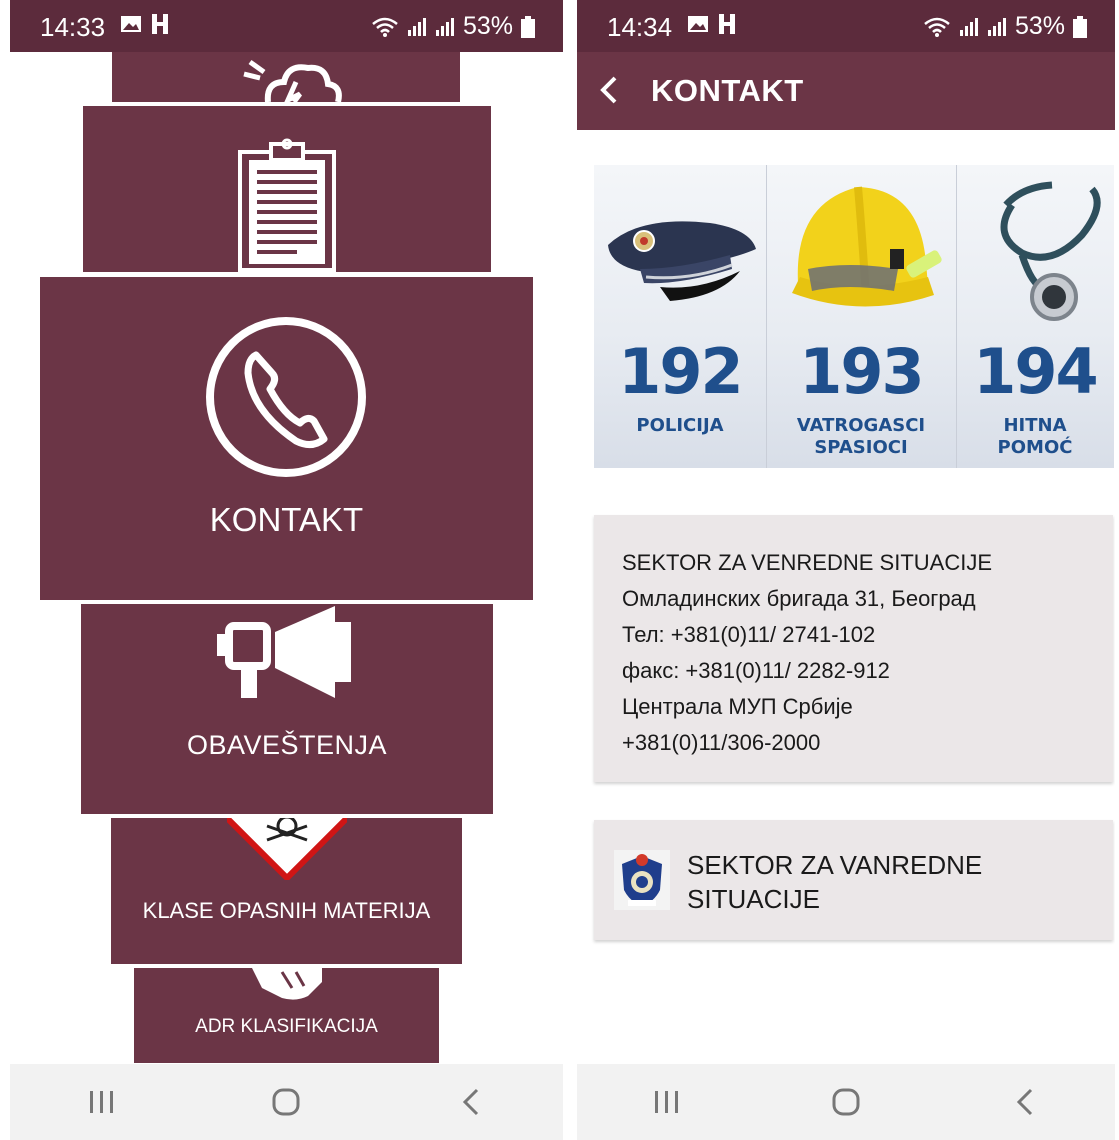  What do you see at coordinates (292, 80) in the screenshot?
I see `storm-cloud-icon` at bounding box center [292, 80].